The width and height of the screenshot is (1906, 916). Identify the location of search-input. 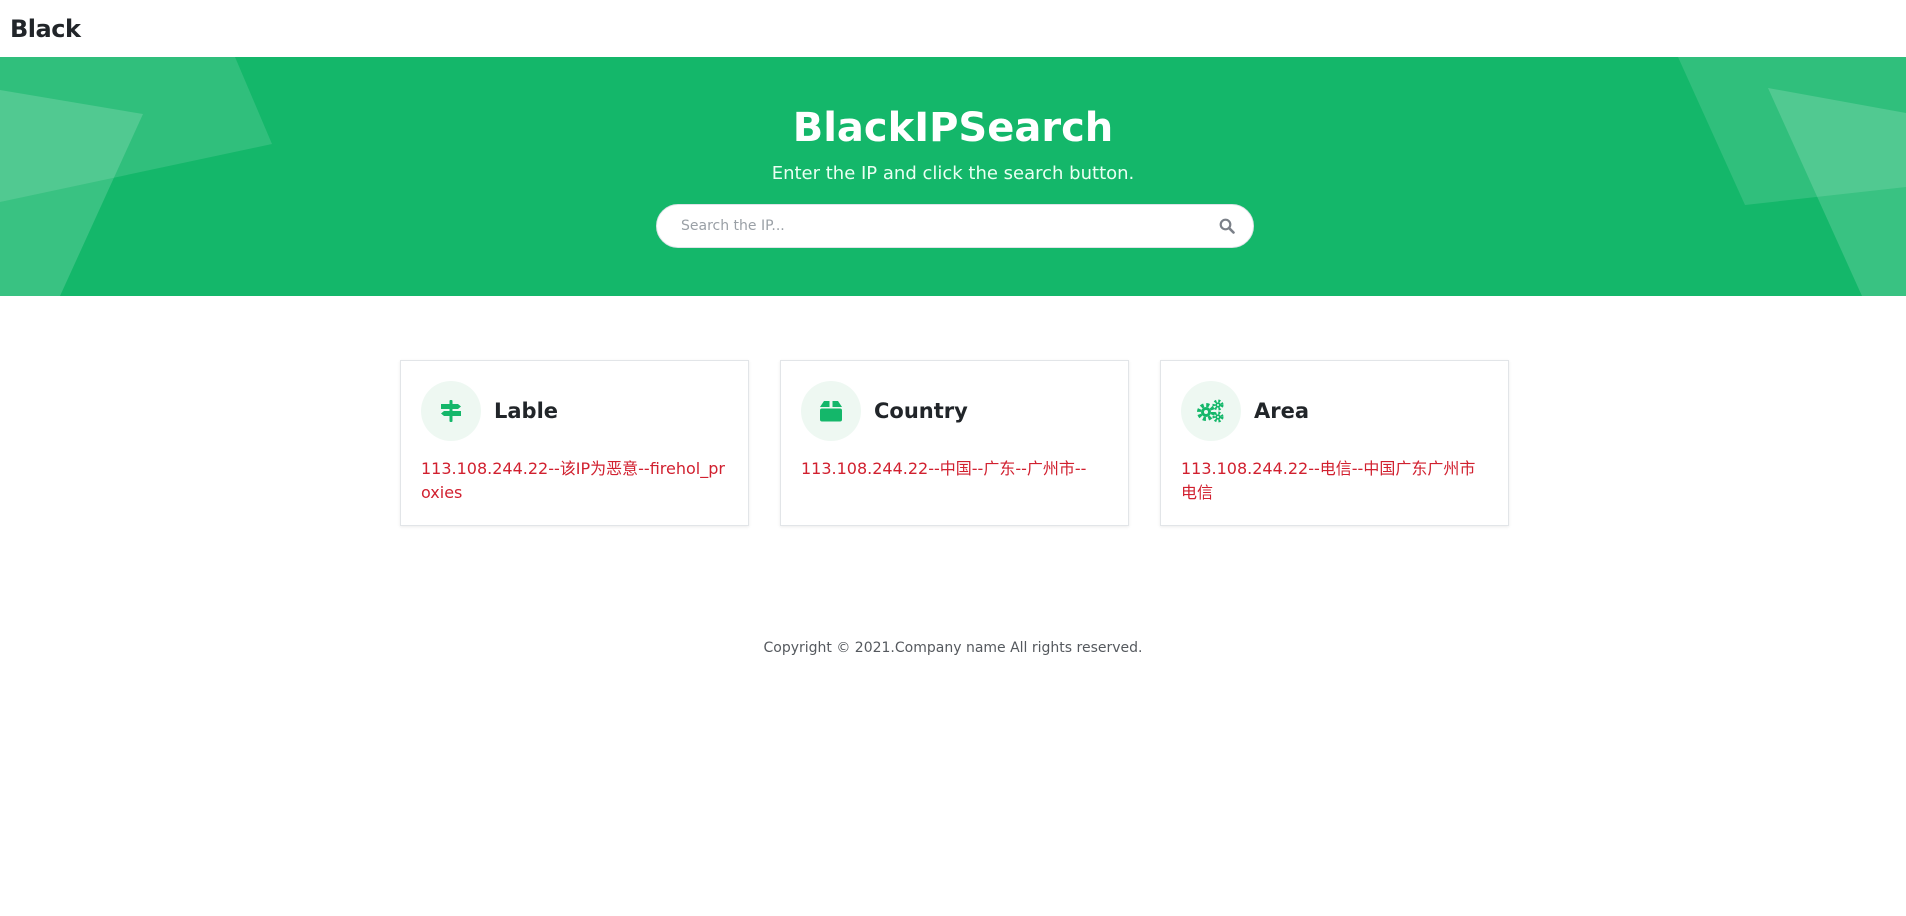
(955, 226).